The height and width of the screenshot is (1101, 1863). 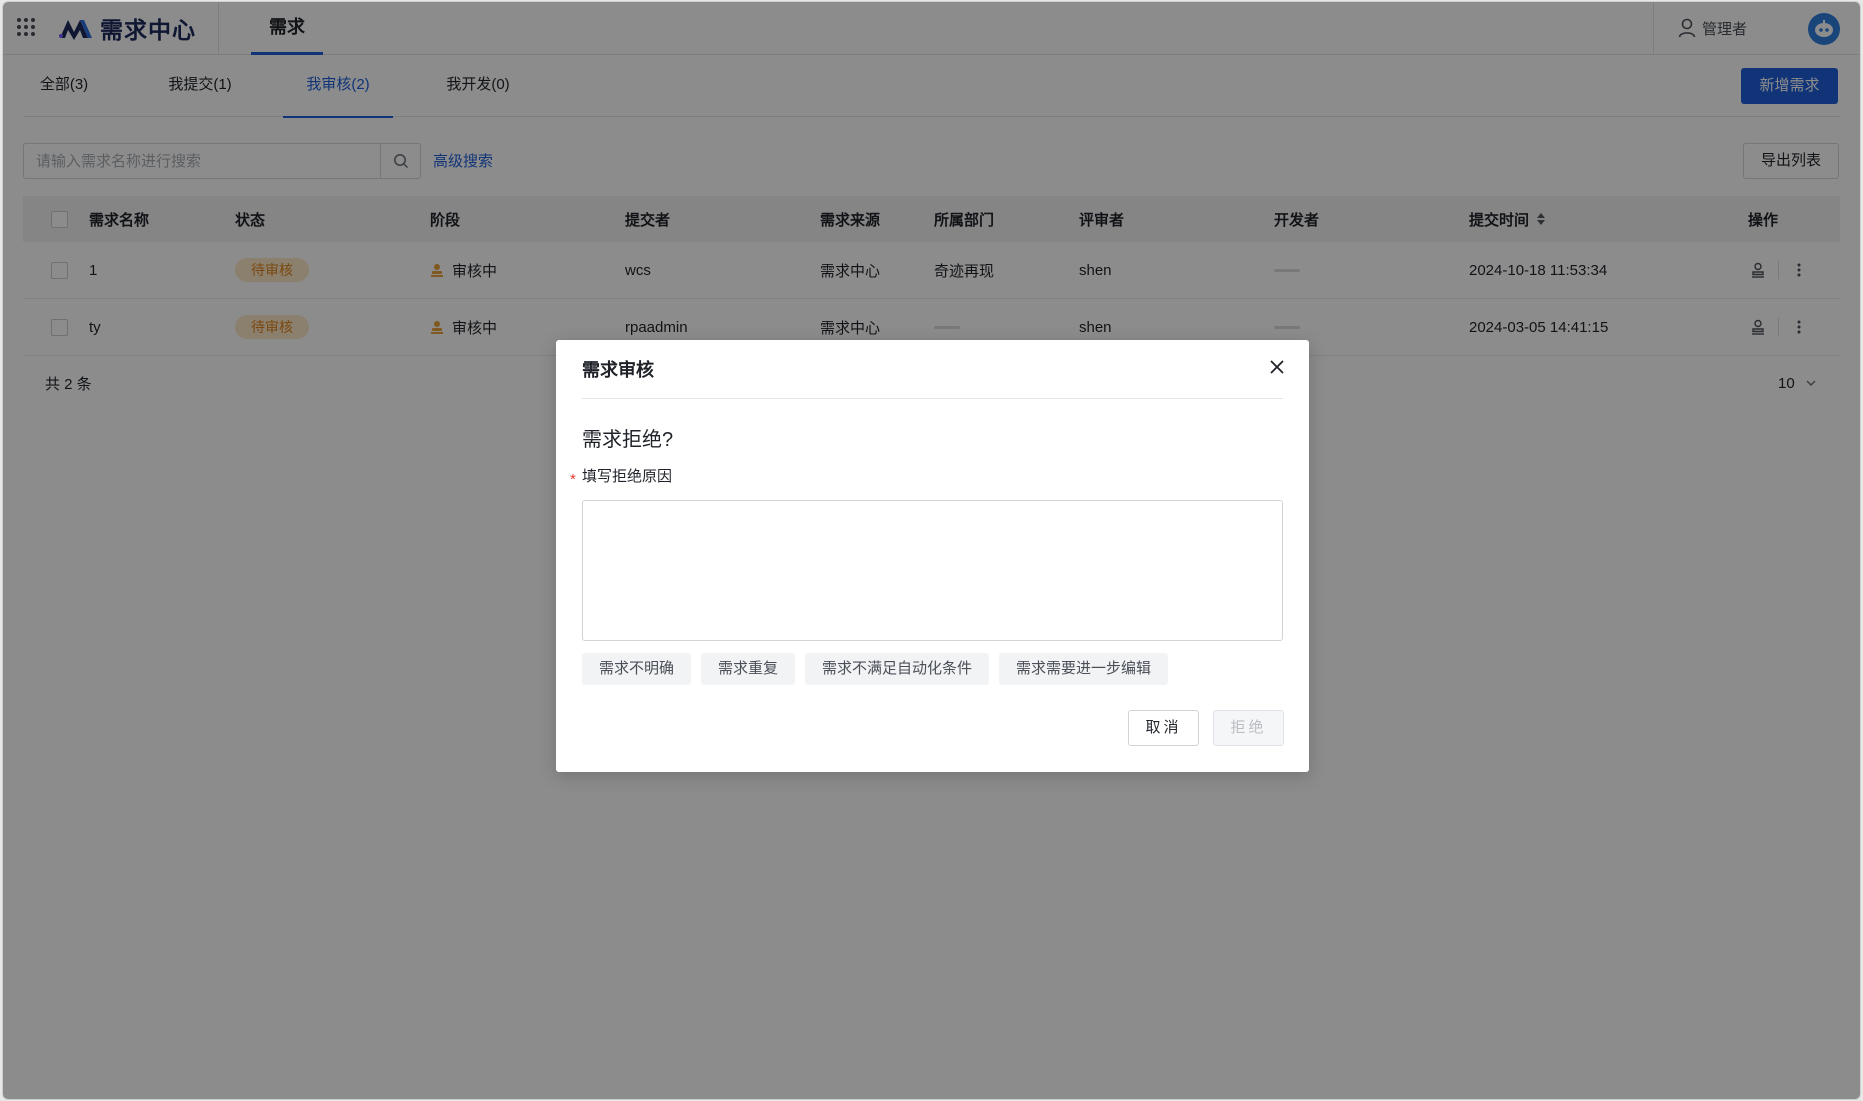 What do you see at coordinates (1084, 669) in the screenshot?
I see `quick-reason-needs-edit: 需求需要进一步编辑` at bounding box center [1084, 669].